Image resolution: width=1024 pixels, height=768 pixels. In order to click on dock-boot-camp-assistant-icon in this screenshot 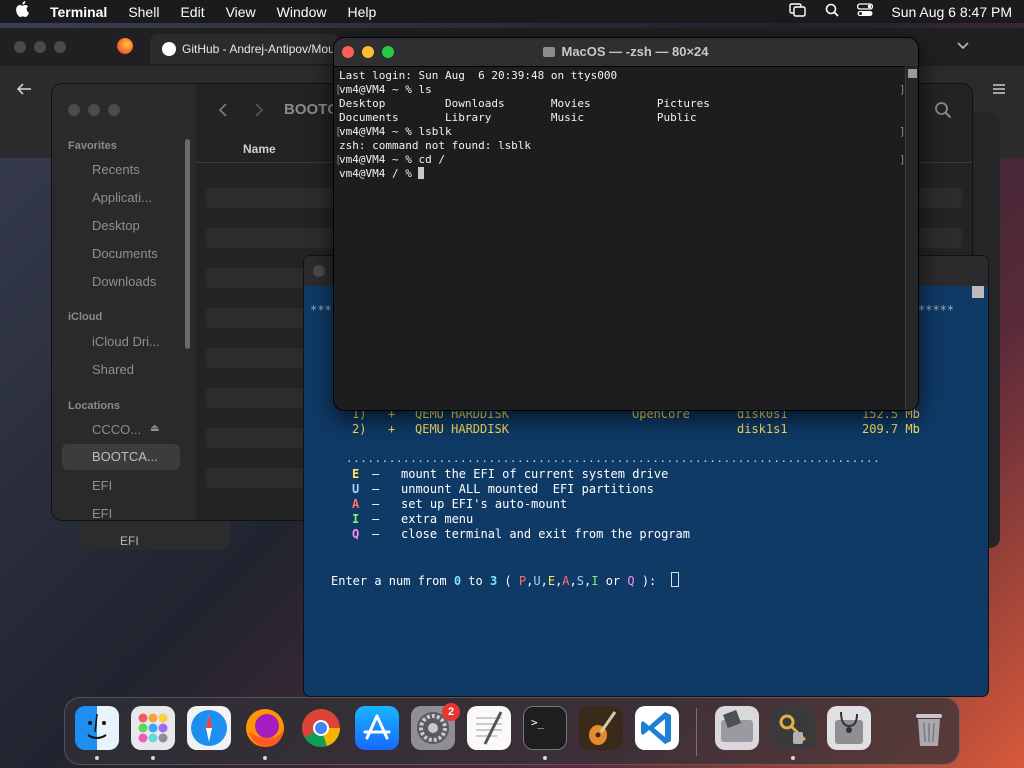, I will do `click(737, 728)`.